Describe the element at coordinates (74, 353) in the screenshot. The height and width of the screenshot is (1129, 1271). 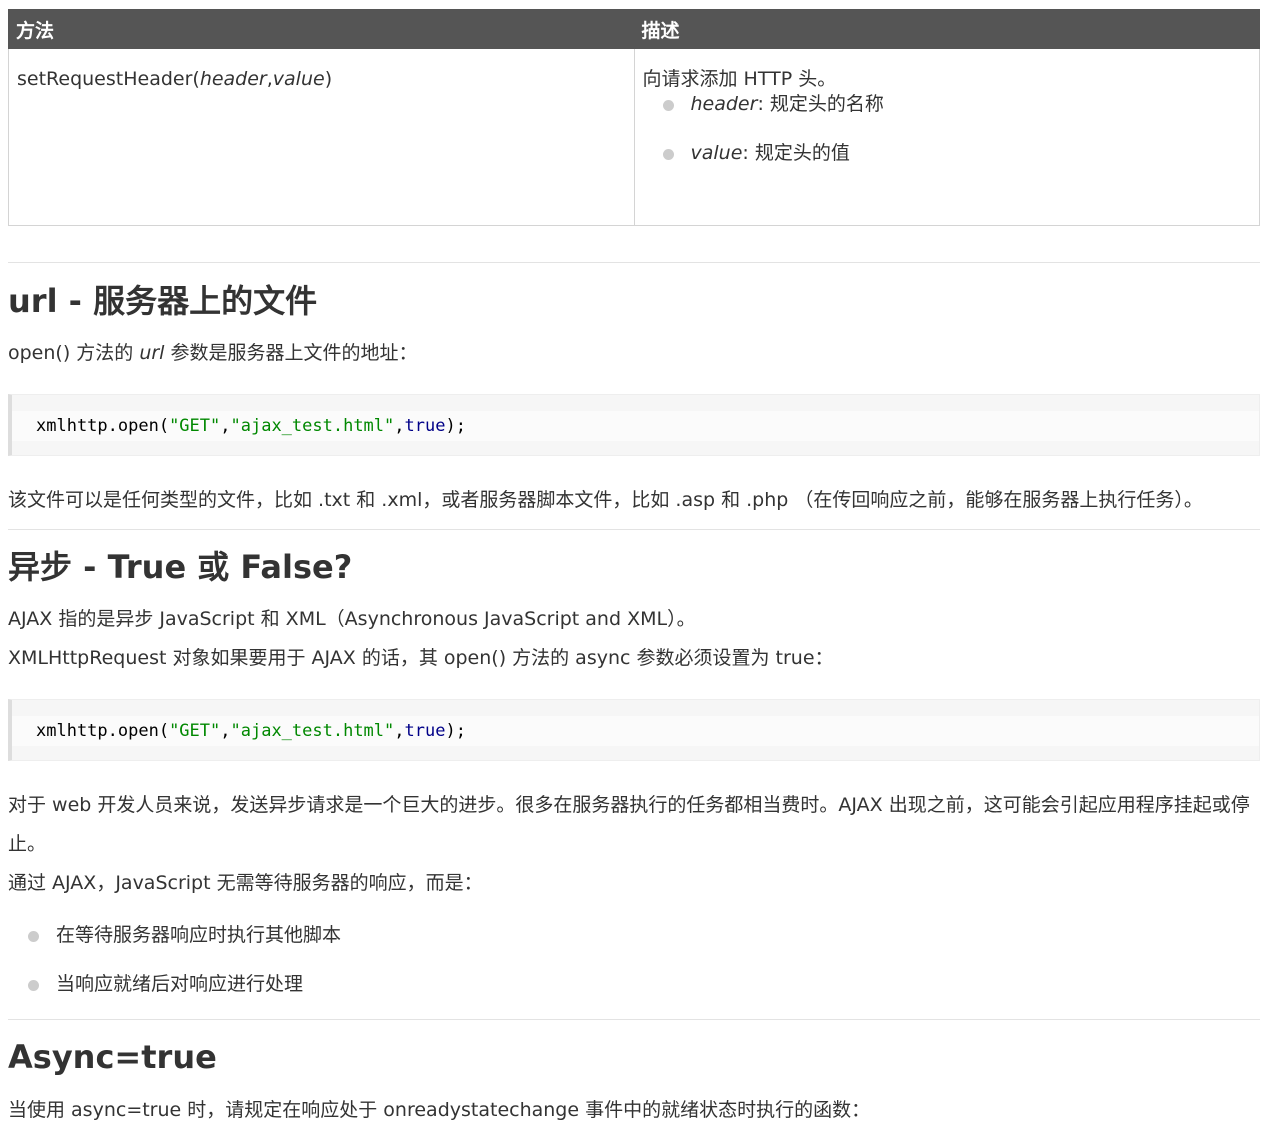
I see `url-intro-a: open() 方法的` at that location.